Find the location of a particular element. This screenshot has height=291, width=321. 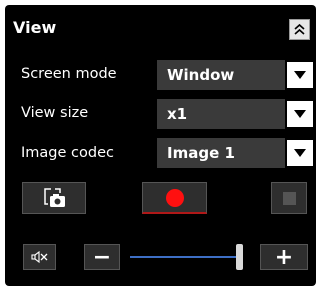

panel-header: View is located at coordinates (160, 27).